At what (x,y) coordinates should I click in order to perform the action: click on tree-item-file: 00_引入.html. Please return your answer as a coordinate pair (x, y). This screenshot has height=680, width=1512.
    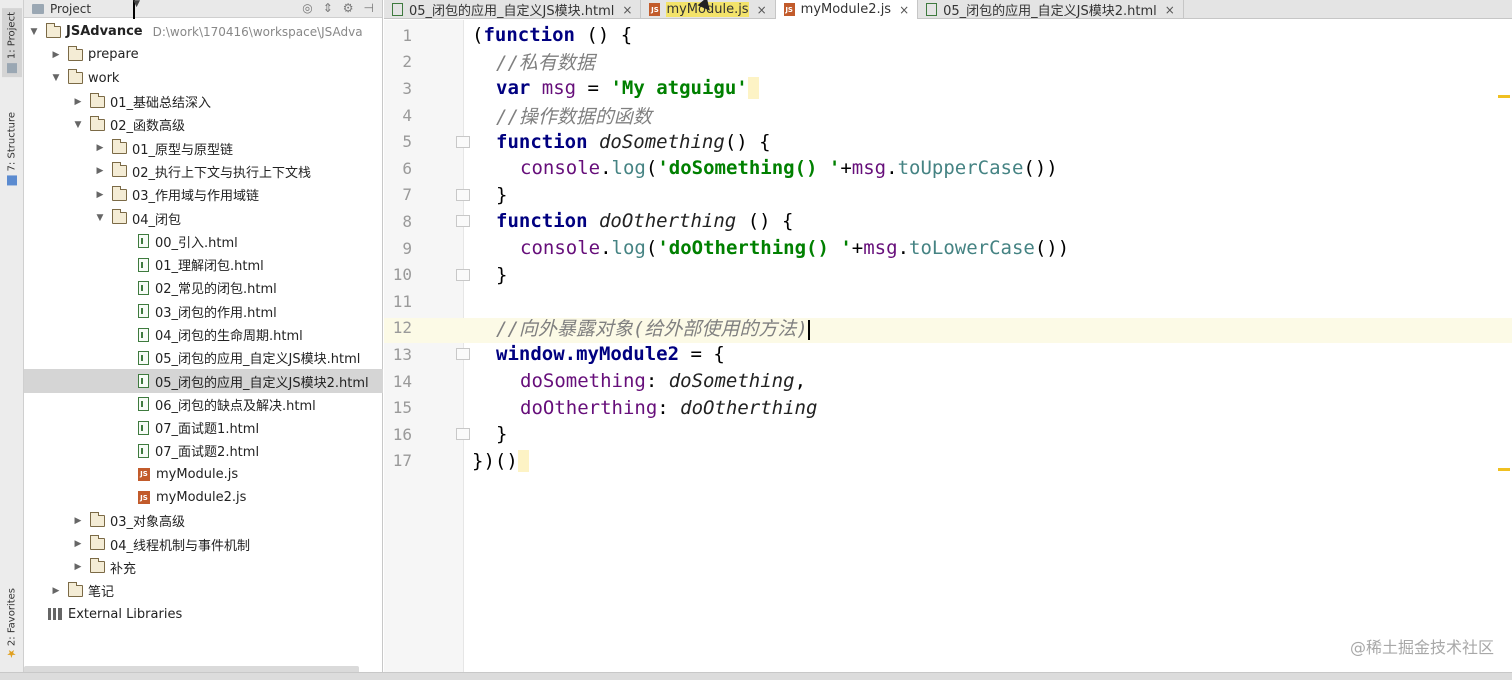
    Looking at the image, I should click on (203, 241).